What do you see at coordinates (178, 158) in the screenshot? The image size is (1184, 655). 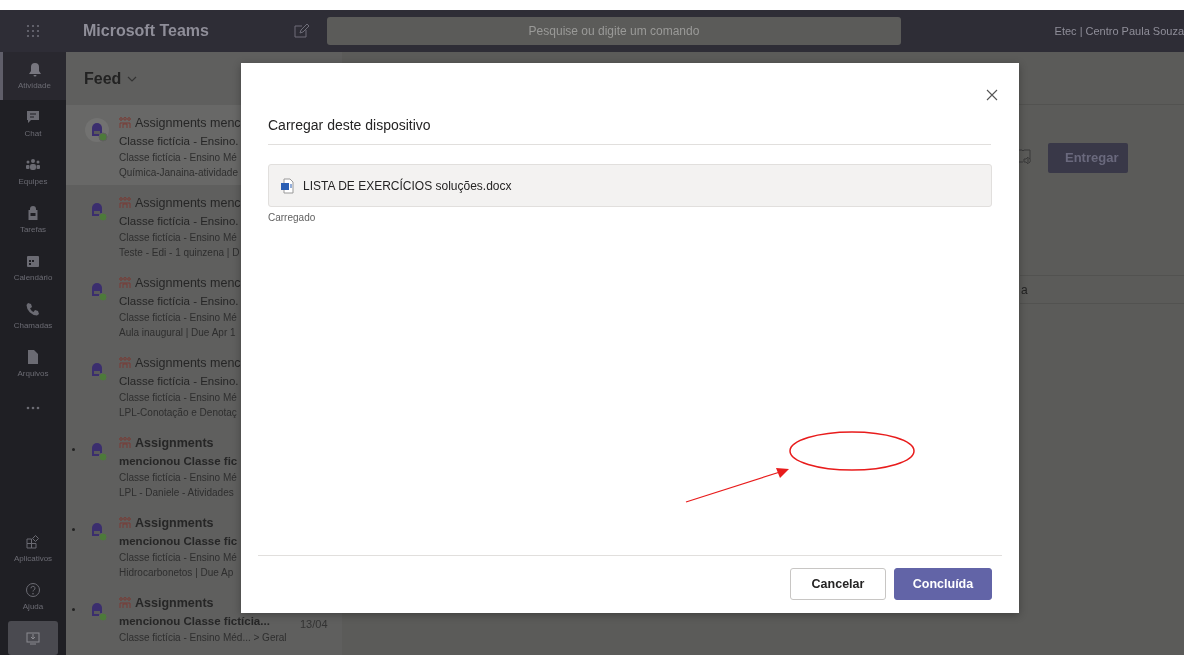 I see `feed-item-channel: Classe fictícia - Ensino Mé` at bounding box center [178, 158].